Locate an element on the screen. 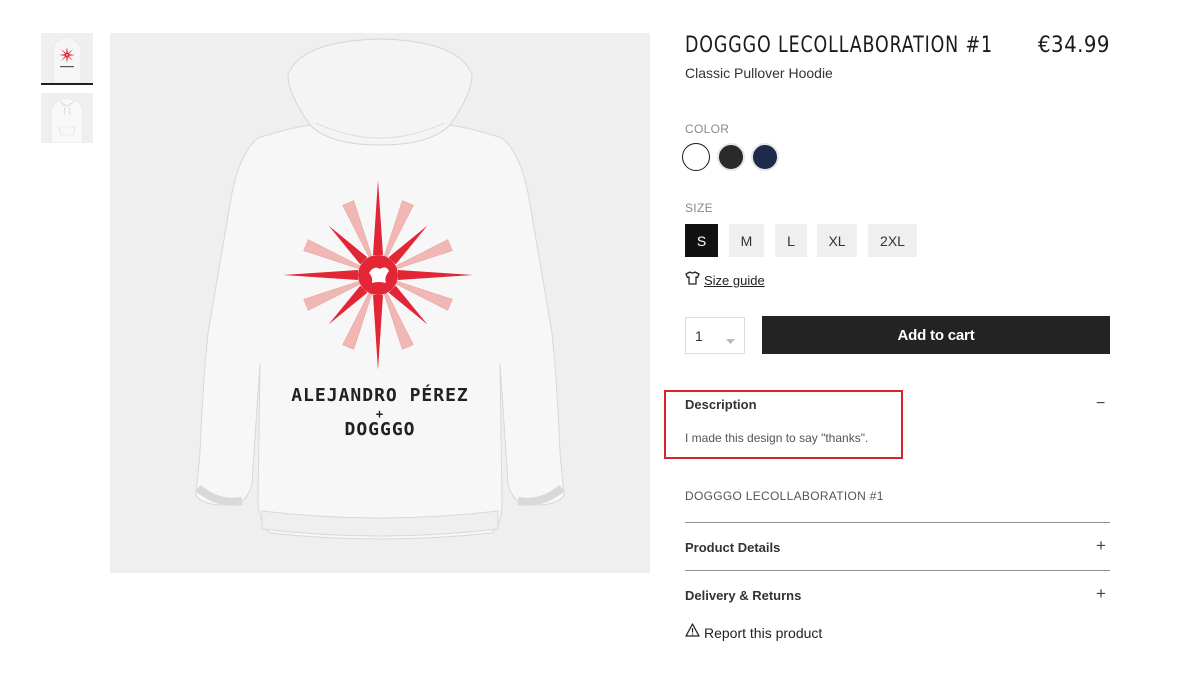 This screenshot has height=676, width=1200. color-swatch-navy is located at coordinates (765, 157).